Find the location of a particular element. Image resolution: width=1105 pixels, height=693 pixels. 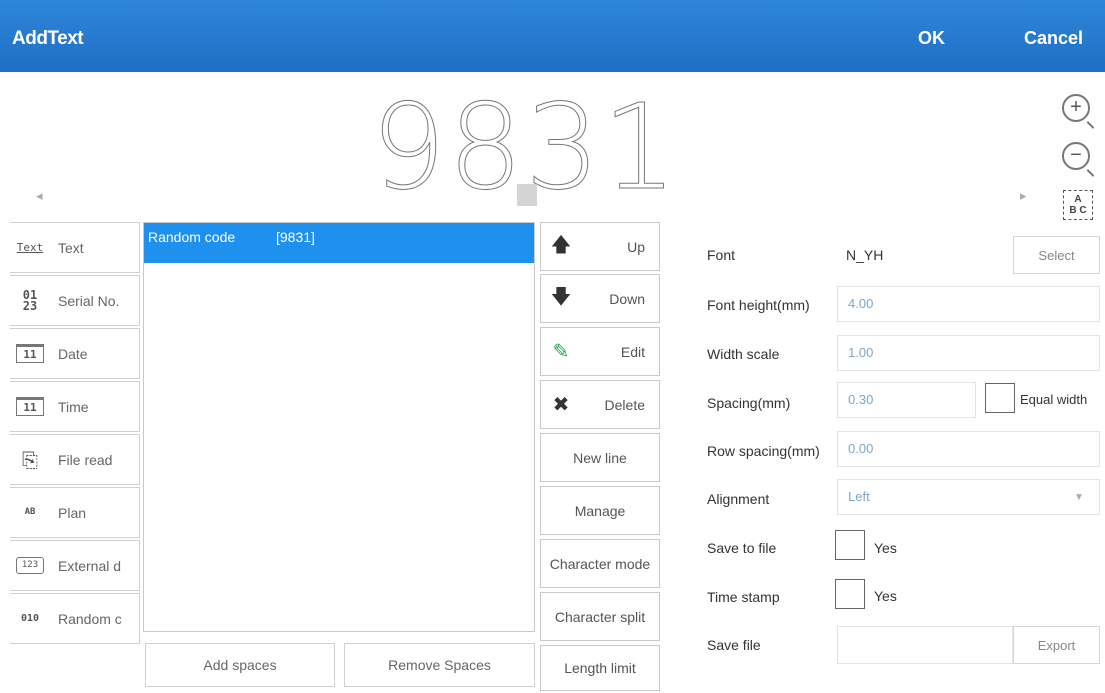

length-limit-label: Length limit is located at coordinates (600, 668).